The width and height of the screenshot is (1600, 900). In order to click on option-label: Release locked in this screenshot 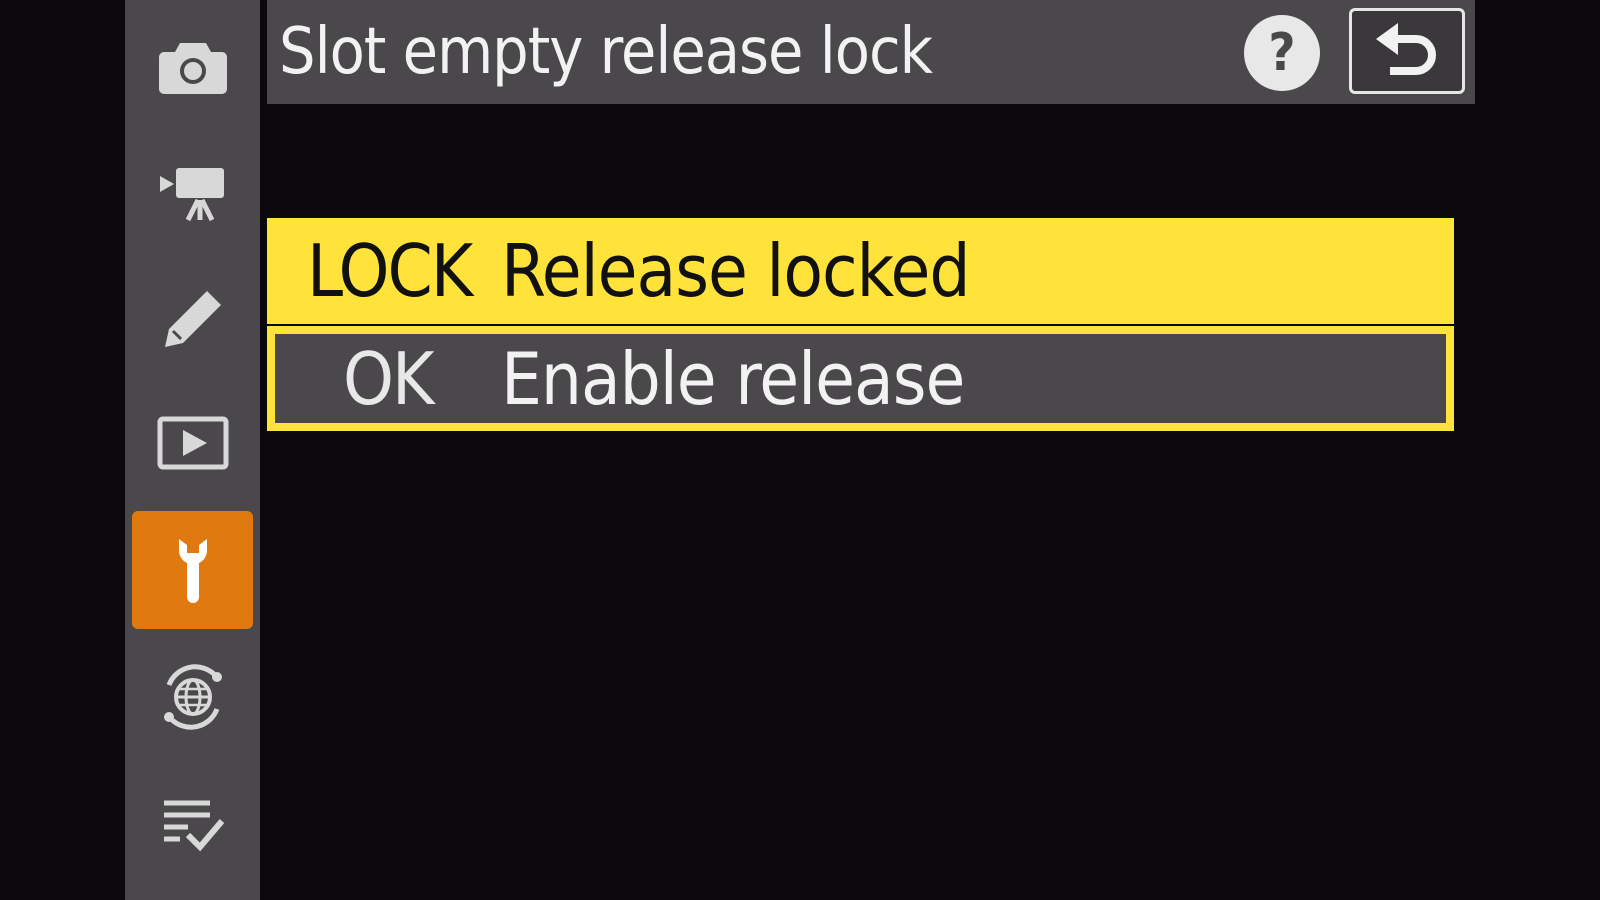, I will do `click(736, 271)`.